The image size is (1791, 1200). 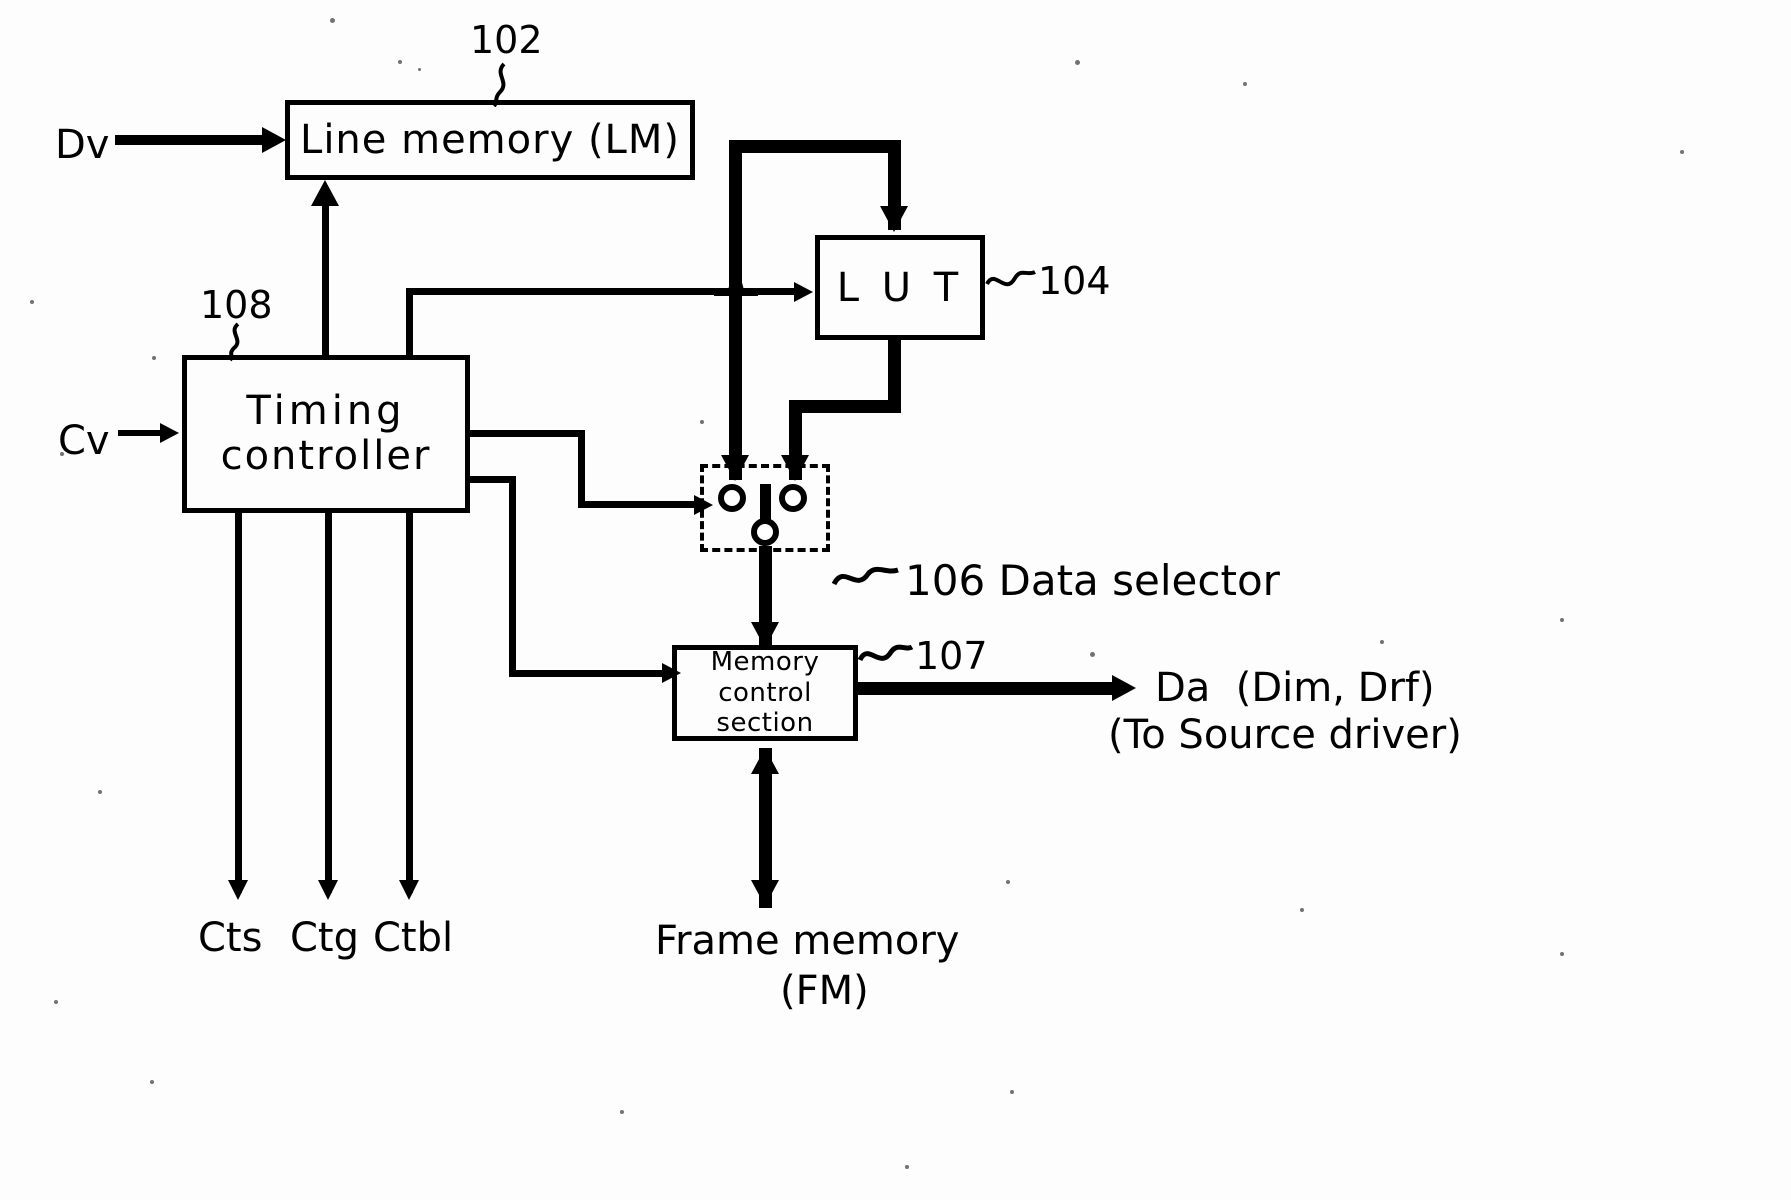 What do you see at coordinates (238, 890) in the screenshot?
I see `arrowhead-cts-icon` at bounding box center [238, 890].